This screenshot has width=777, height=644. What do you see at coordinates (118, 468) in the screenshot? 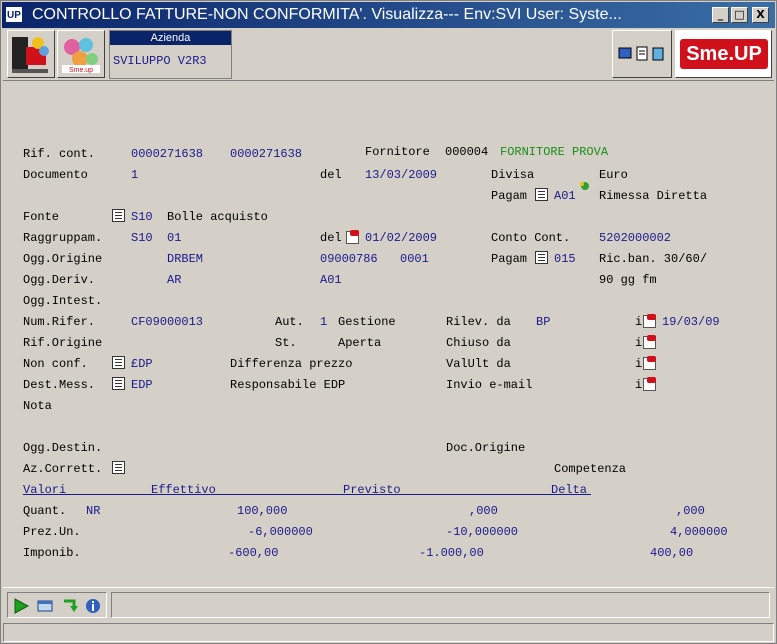
I see `az-corrett-list-icon` at bounding box center [118, 468].